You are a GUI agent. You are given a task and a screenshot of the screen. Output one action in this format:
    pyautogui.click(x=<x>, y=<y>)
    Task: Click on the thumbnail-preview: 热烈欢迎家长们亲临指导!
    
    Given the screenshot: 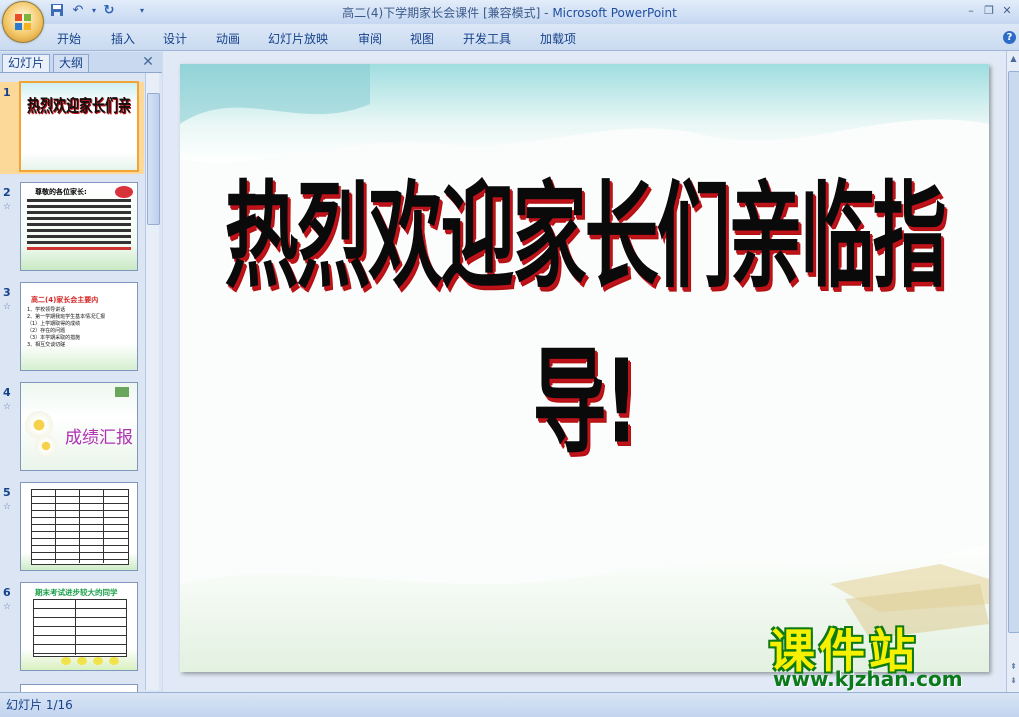 What is the action you would take?
    pyautogui.click(x=79, y=126)
    